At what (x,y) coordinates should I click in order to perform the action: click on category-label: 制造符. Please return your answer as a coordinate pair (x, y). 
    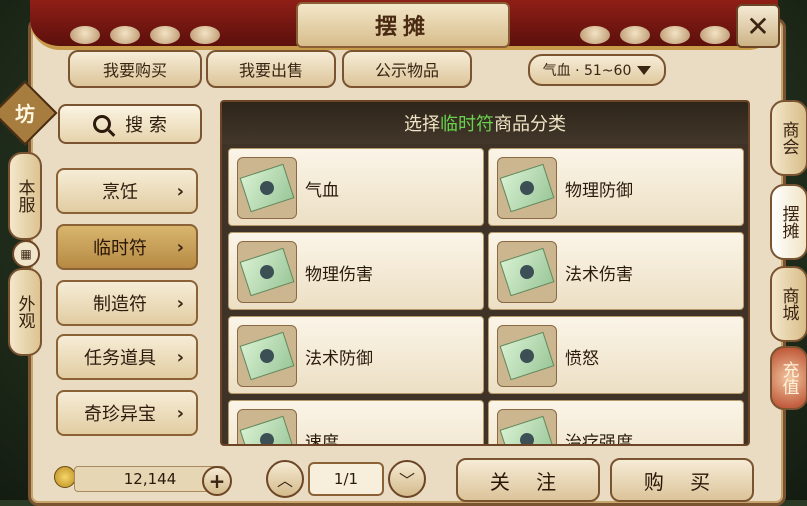
    Looking at the image, I should click on (120, 304).